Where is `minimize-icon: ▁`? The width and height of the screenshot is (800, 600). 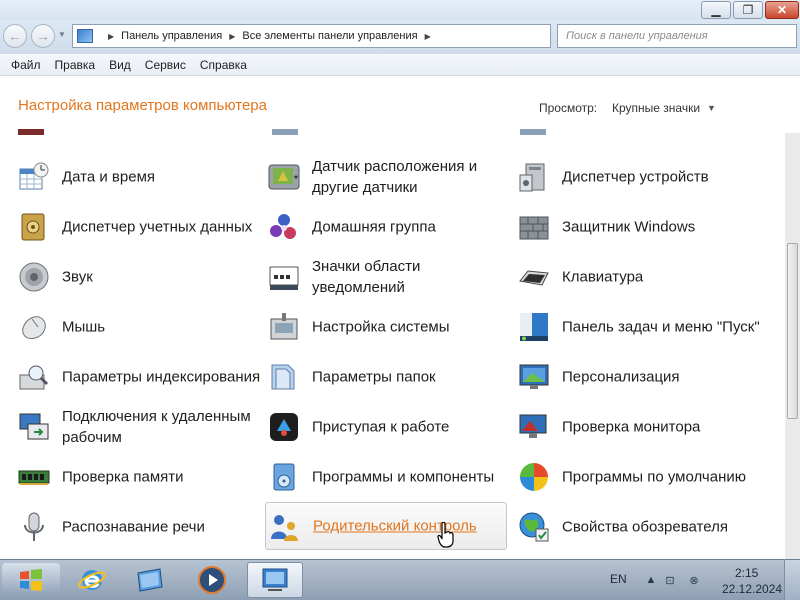 minimize-icon: ▁ is located at coordinates (716, 10).